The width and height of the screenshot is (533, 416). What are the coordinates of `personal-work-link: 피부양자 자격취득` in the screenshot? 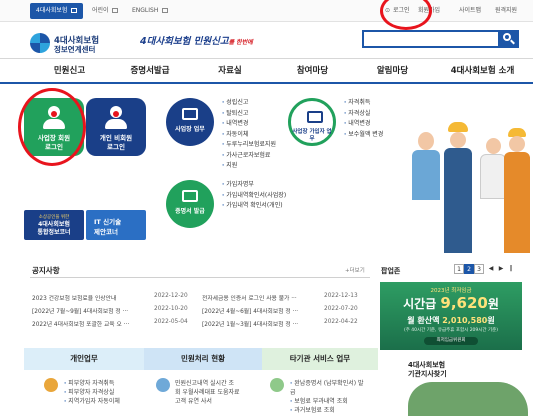 It's located at (92, 383).